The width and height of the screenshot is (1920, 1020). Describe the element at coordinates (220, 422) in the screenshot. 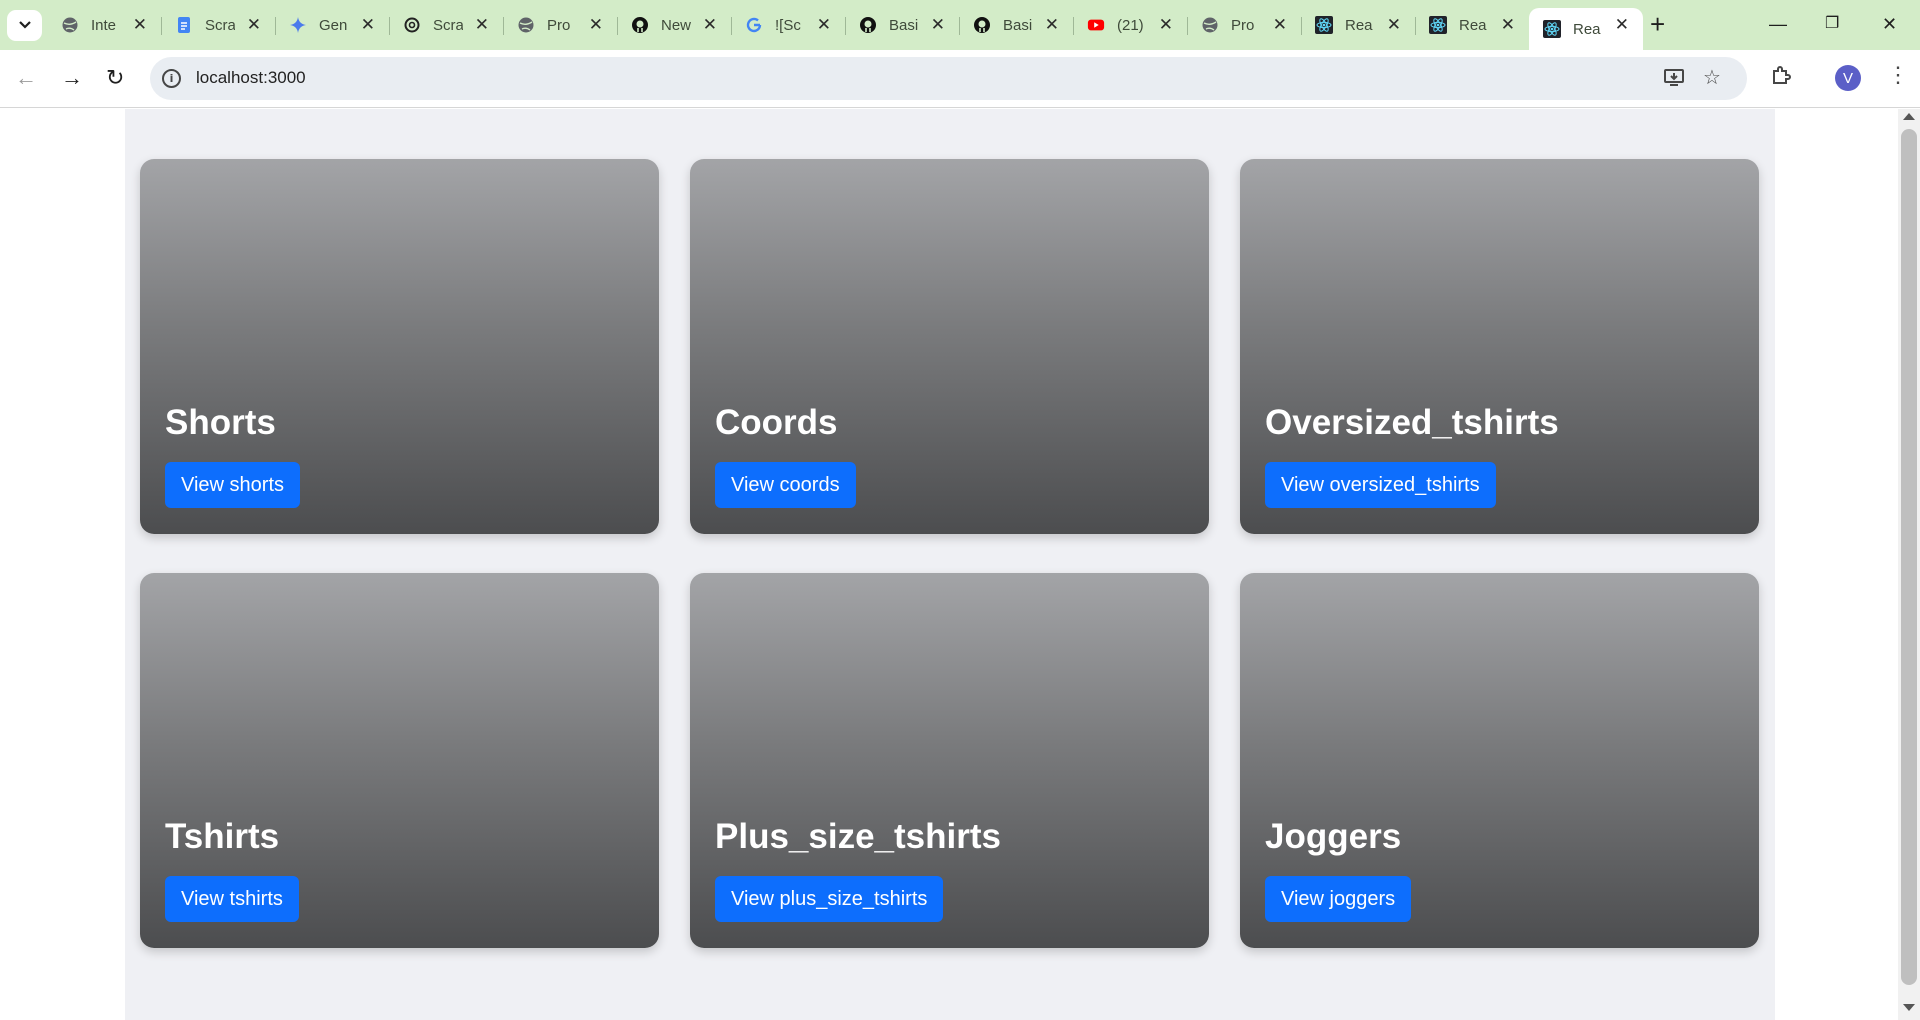

I see `category-title: Shorts` at that location.